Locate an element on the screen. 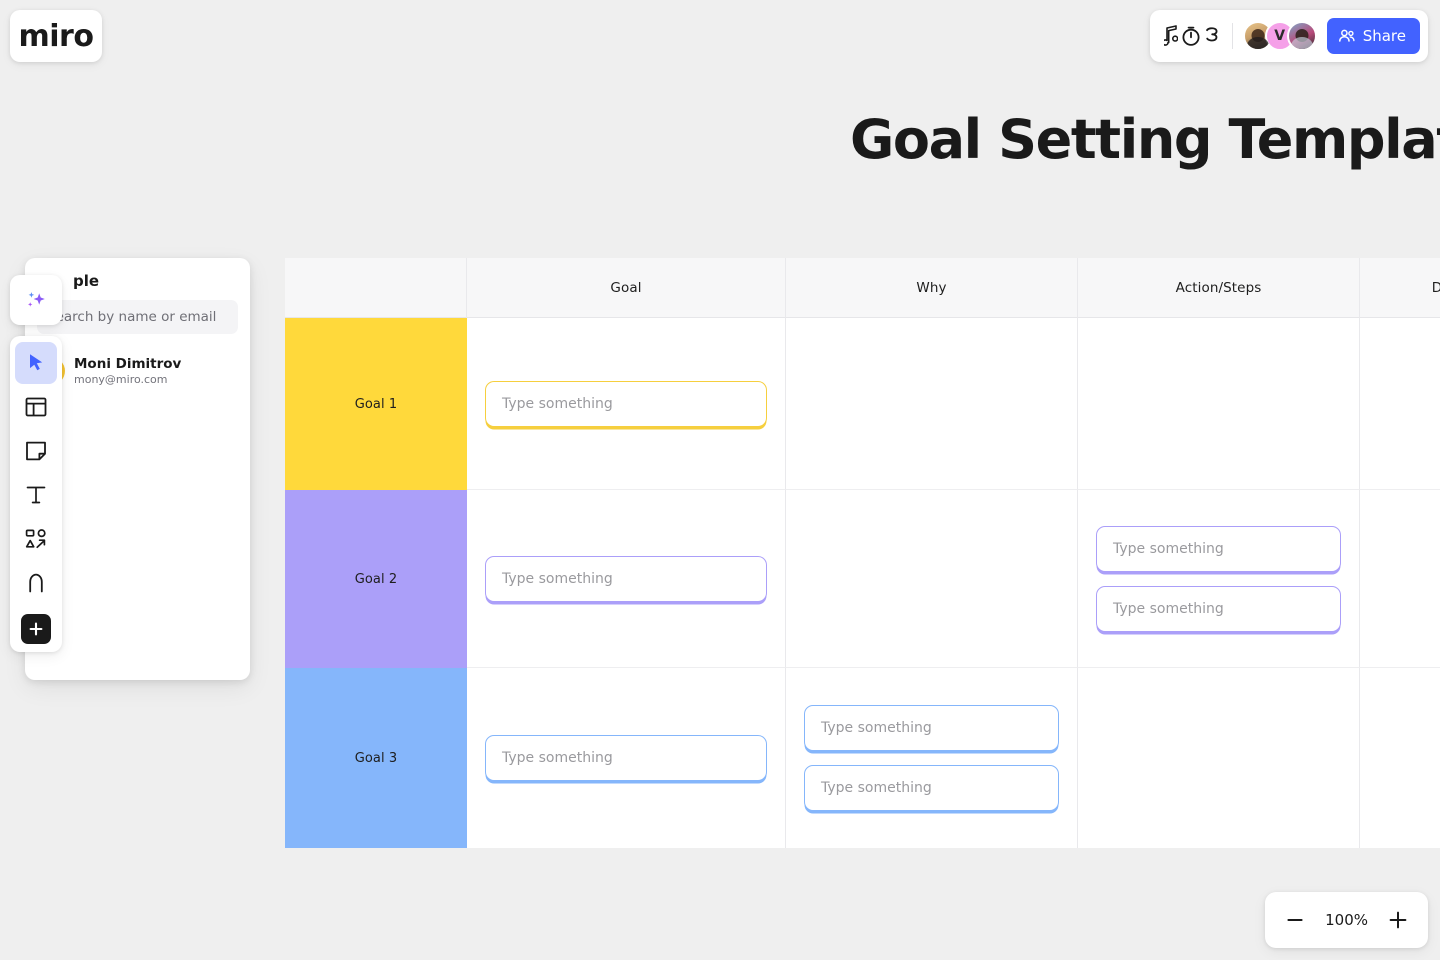 The image size is (1440, 960). frame-icon is located at coordinates (36, 407).